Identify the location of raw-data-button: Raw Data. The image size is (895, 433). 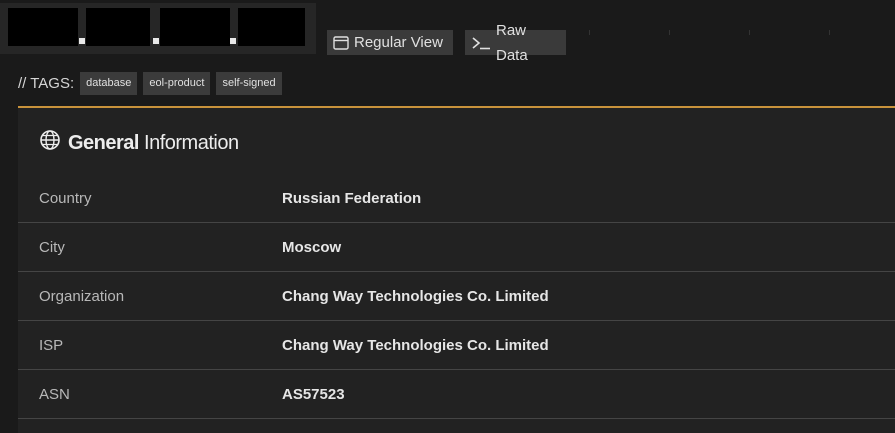
(515, 43).